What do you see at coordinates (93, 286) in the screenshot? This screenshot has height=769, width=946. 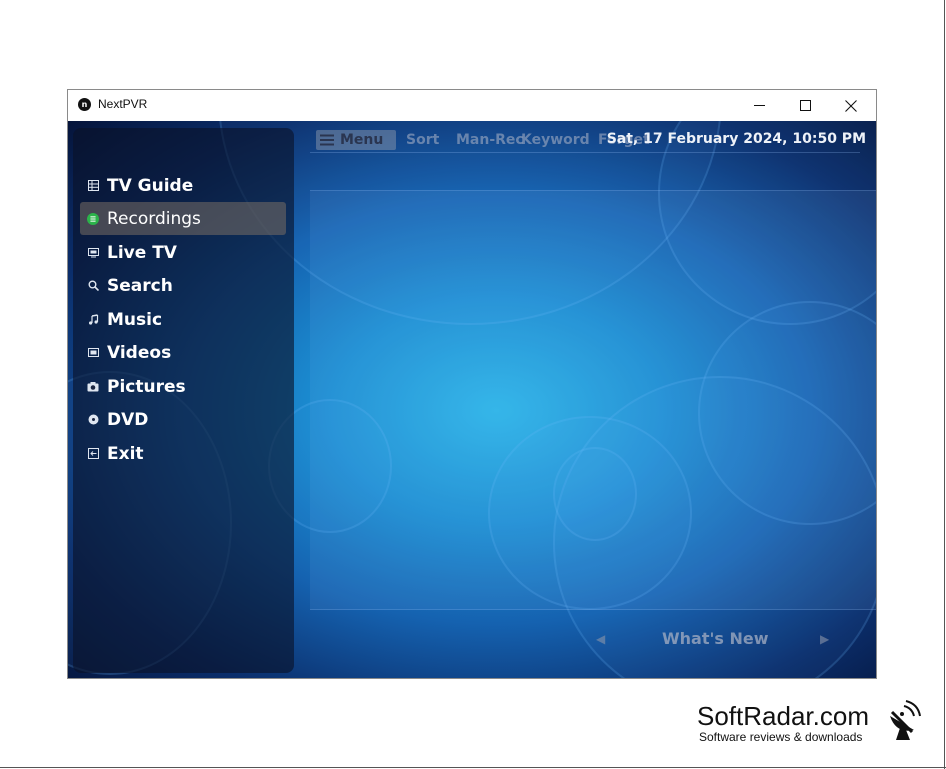 I see `search-icon` at bounding box center [93, 286].